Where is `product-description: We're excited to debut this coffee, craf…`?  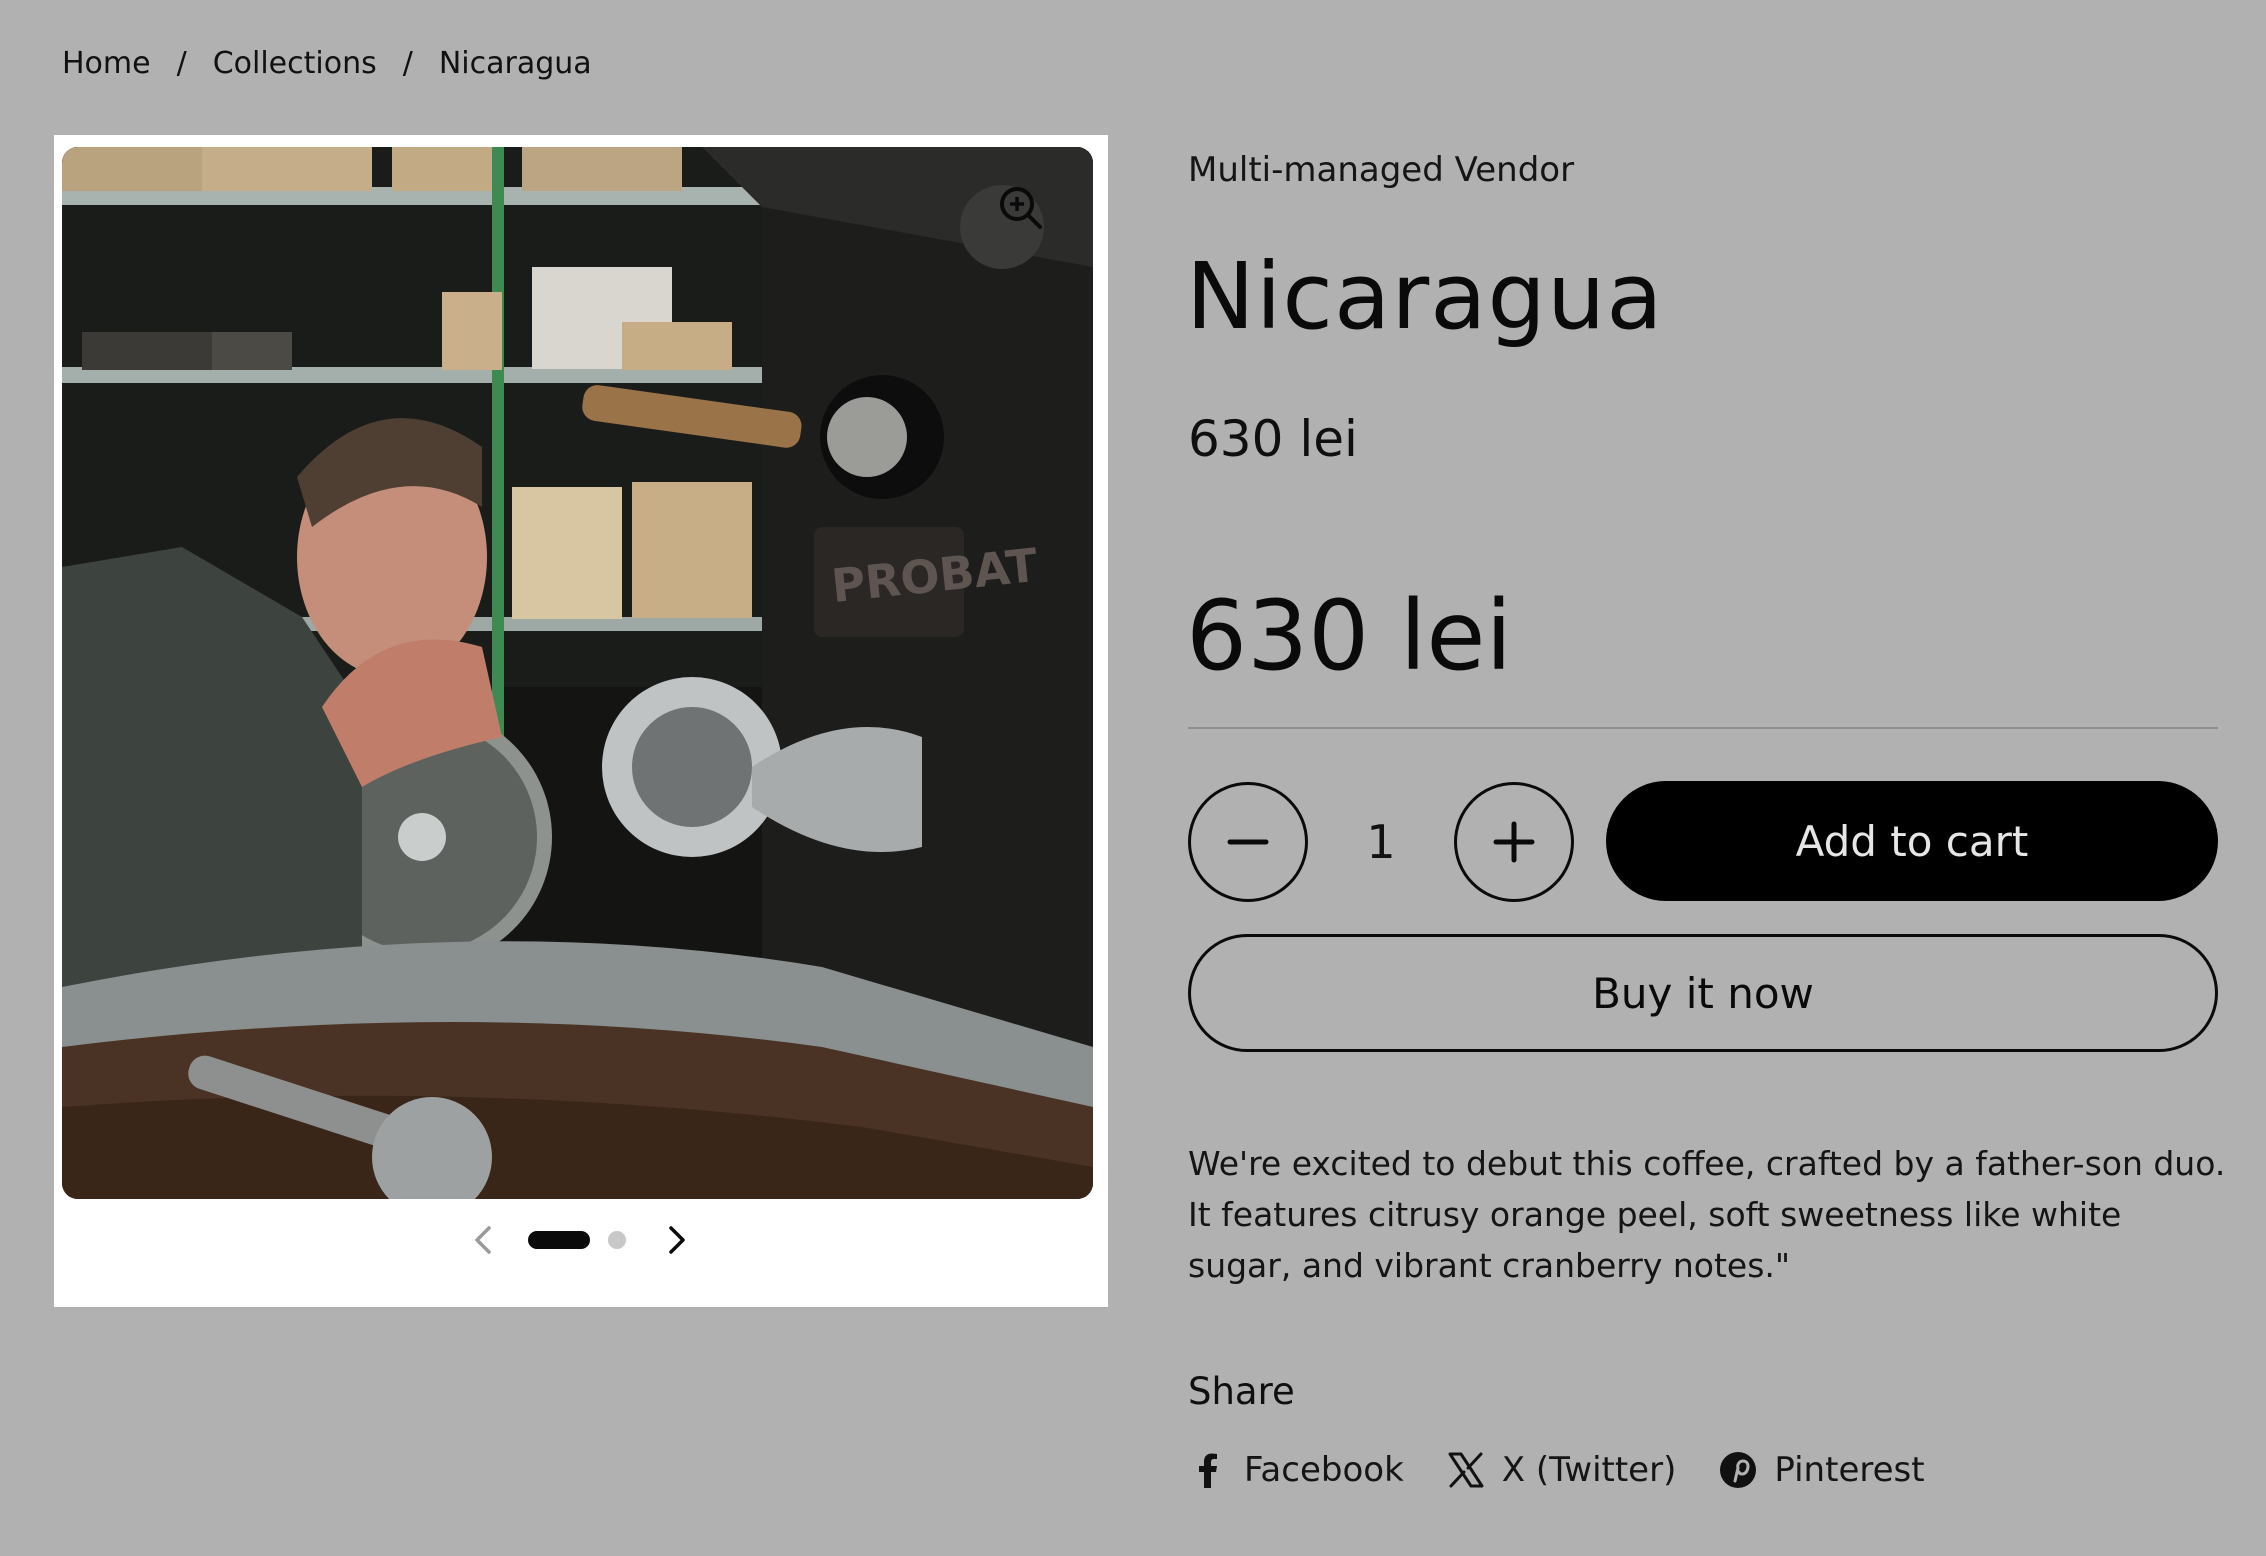 product-description: We're excited to debut this coffee, craf… is located at coordinates (1707, 1214).